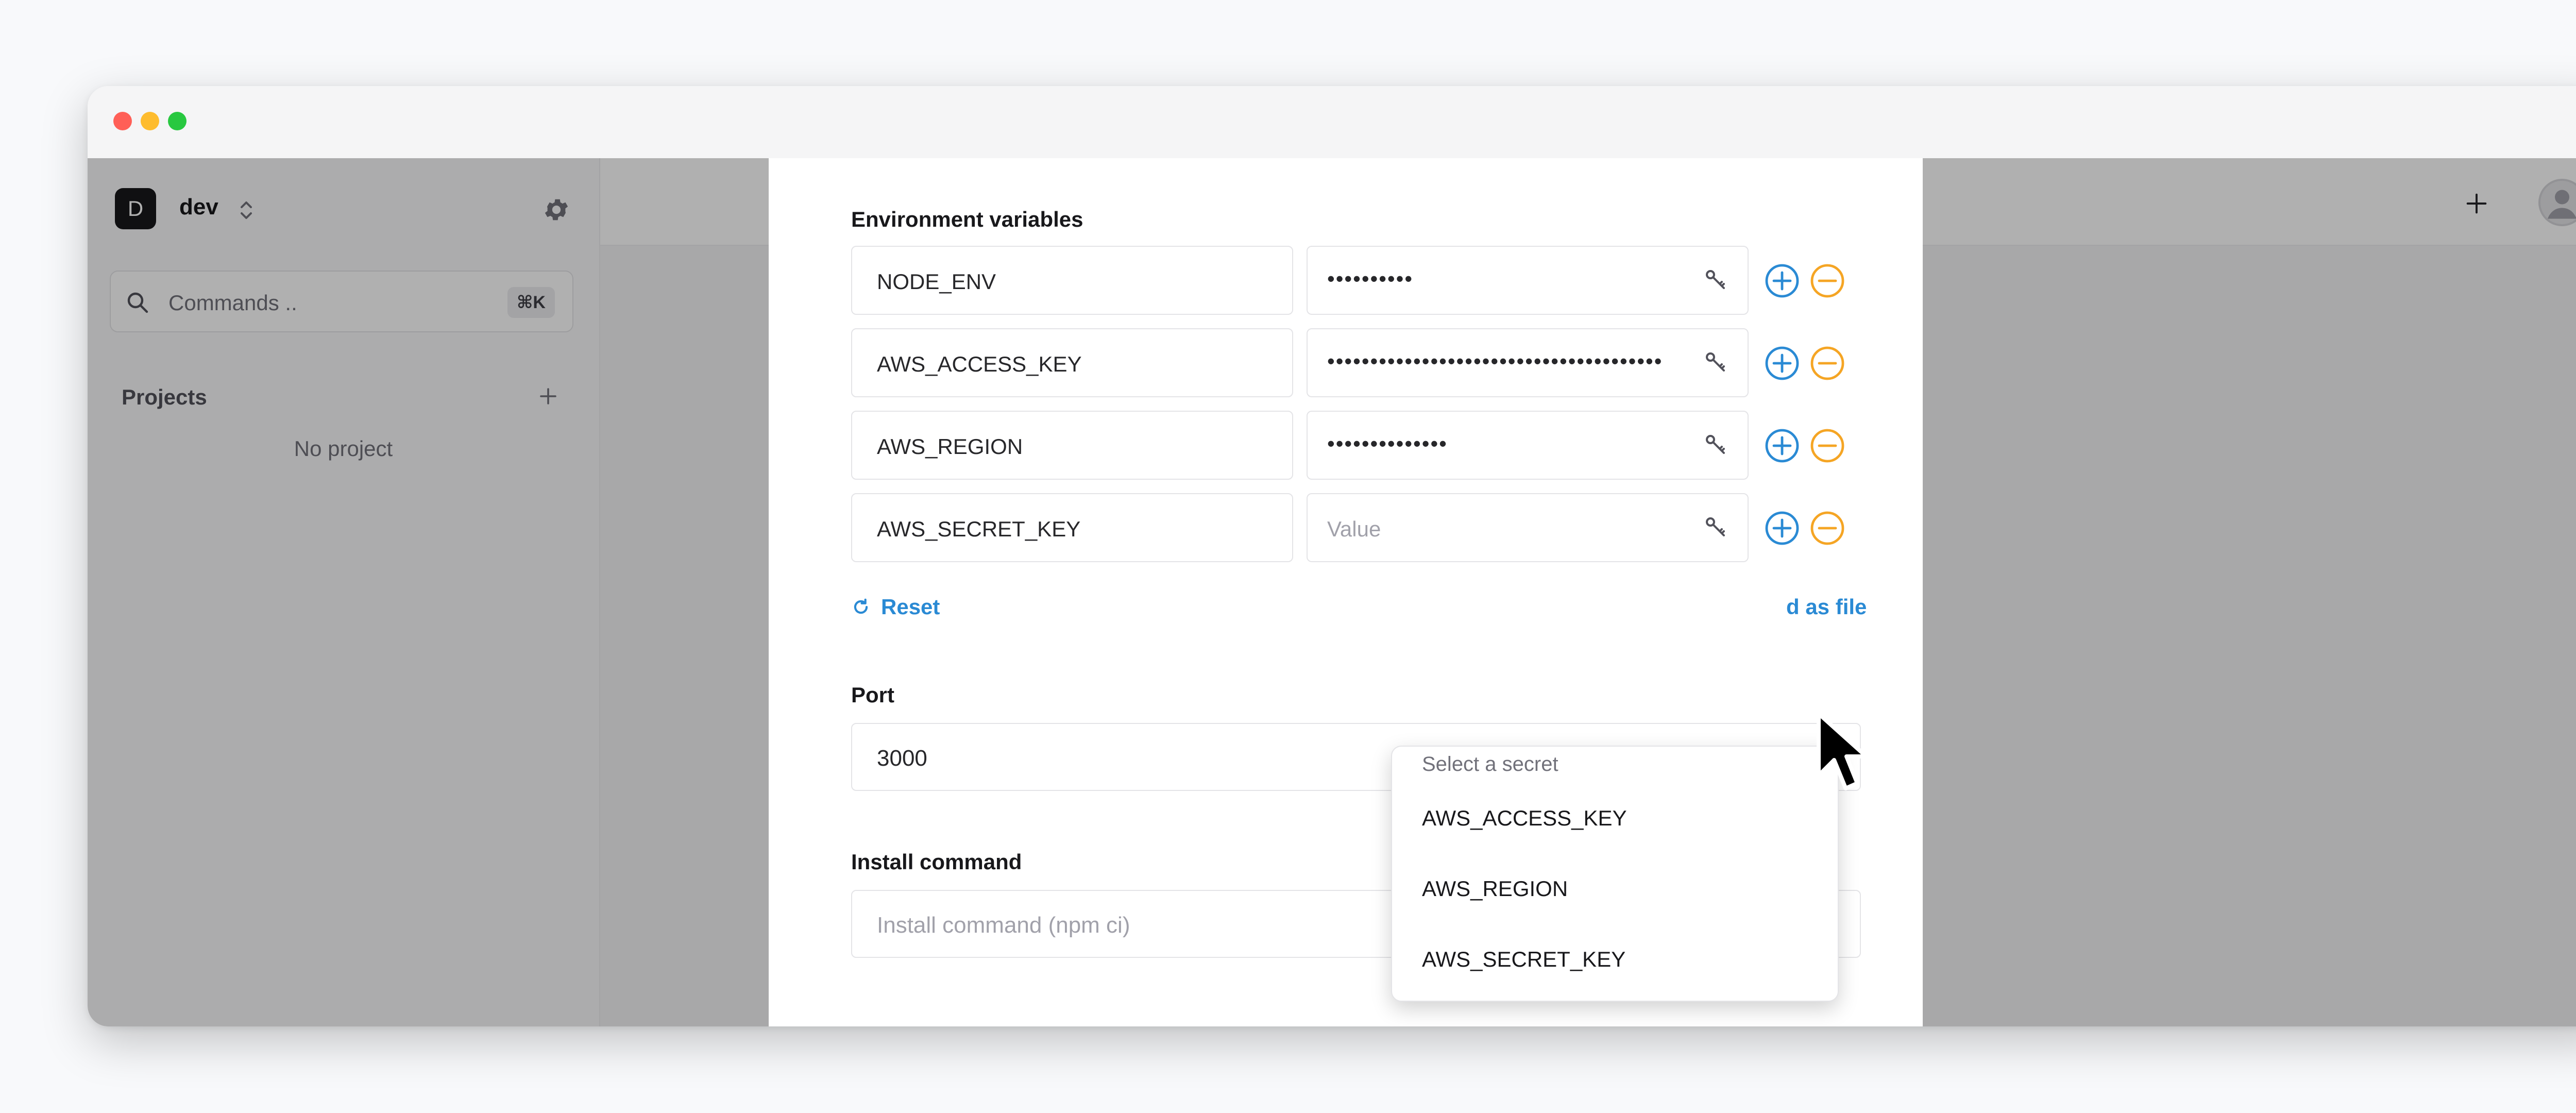 This screenshot has height=1113, width=2576. Describe the element at coordinates (177, 121) in the screenshot. I see `zoom-window-button` at that location.